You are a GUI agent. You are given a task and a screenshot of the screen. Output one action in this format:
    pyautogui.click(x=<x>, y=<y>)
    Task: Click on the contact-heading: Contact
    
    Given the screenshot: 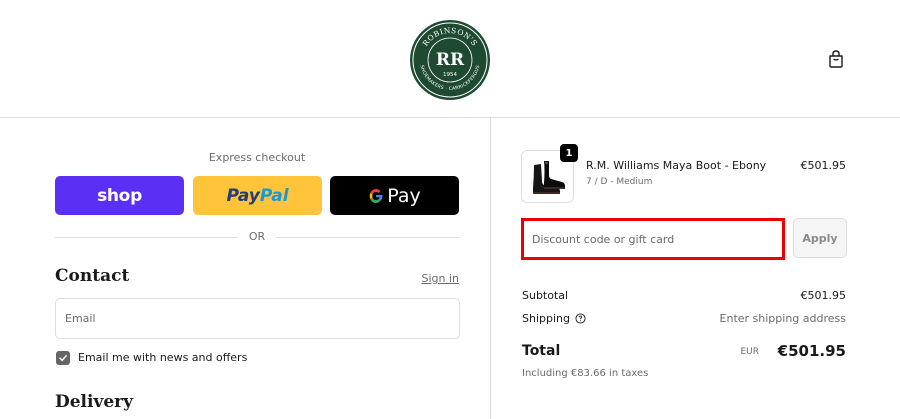 What is the action you would take?
    pyautogui.click(x=92, y=276)
    